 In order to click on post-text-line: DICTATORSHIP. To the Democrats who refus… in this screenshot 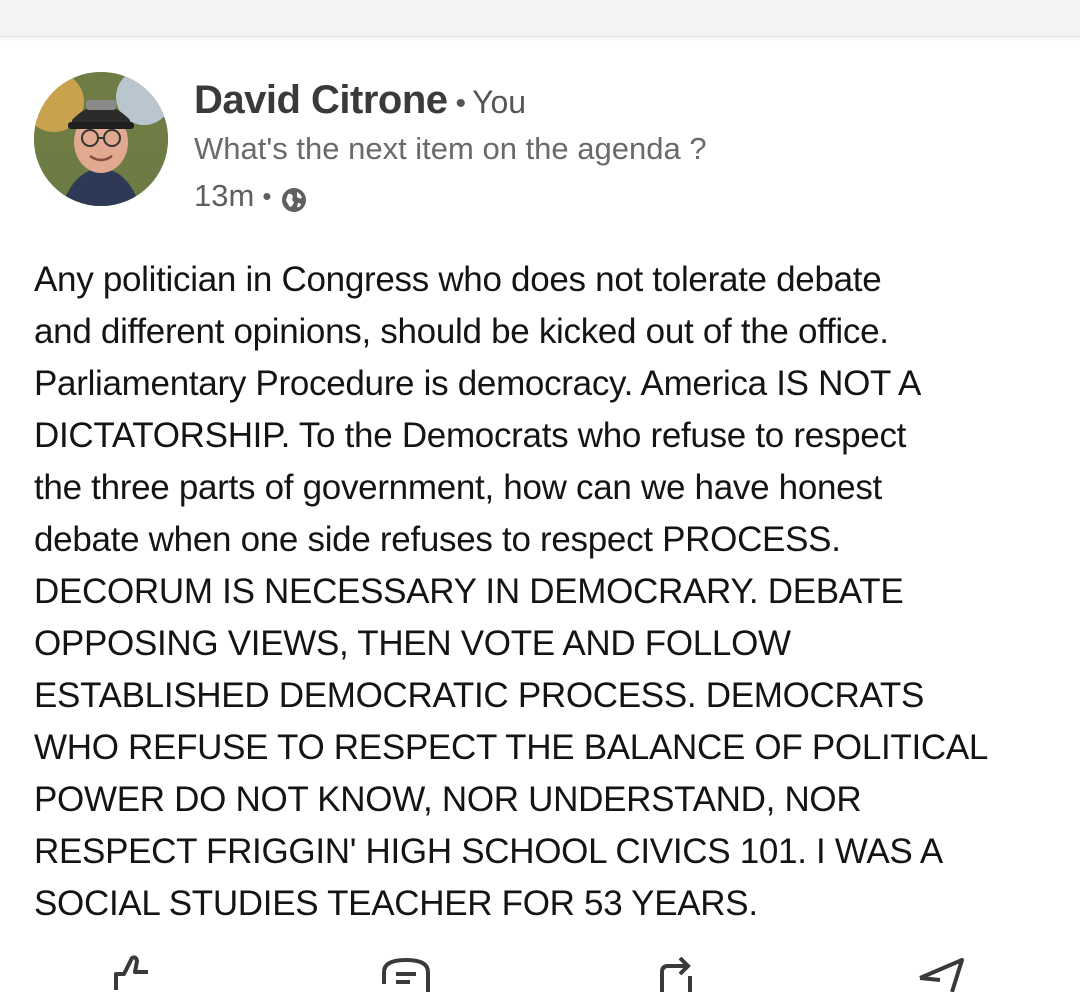, I will do `click(470, 435)`.